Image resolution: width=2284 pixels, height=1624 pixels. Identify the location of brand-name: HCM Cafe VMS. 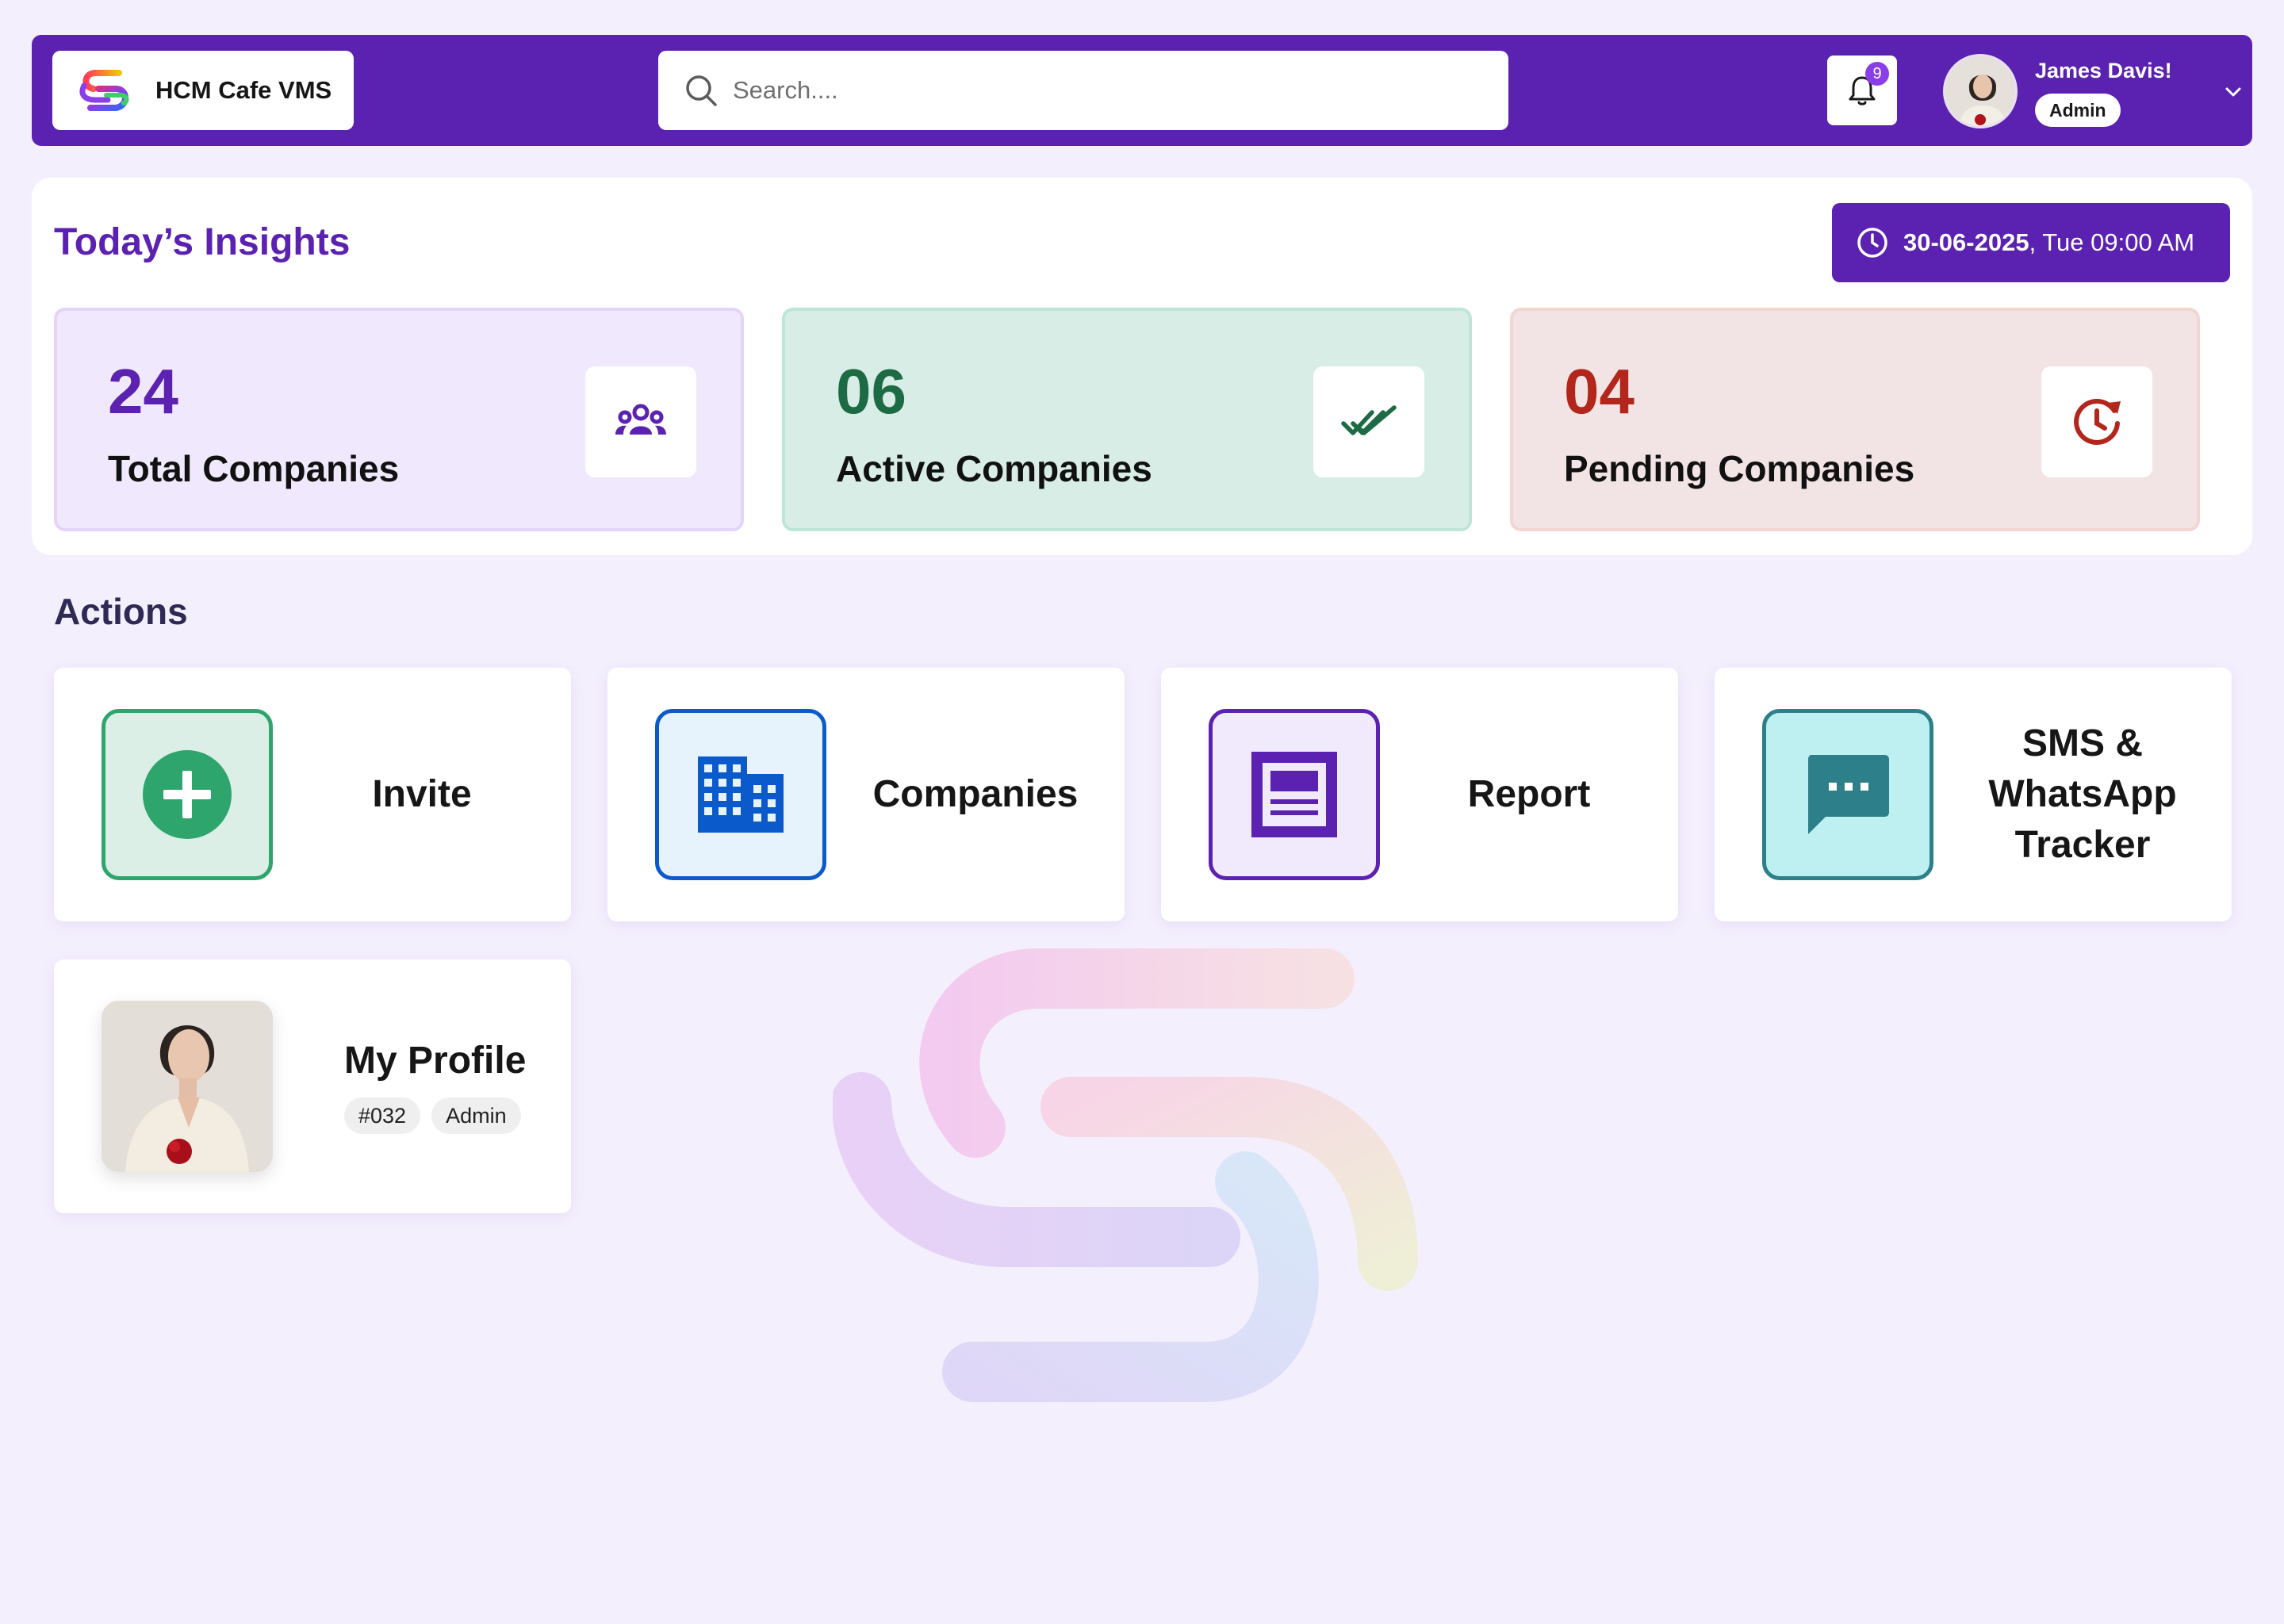
(243, 90).